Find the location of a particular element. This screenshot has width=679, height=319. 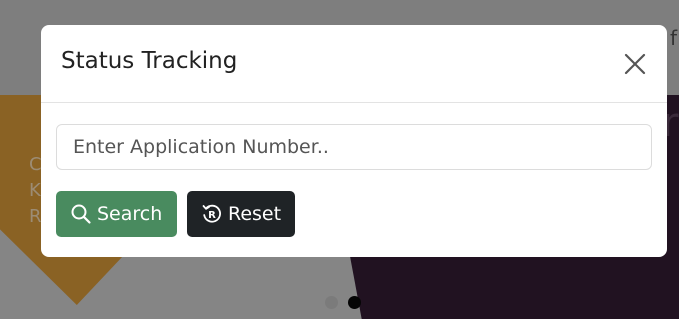

application-number-input is located at coordinates (354, 147).